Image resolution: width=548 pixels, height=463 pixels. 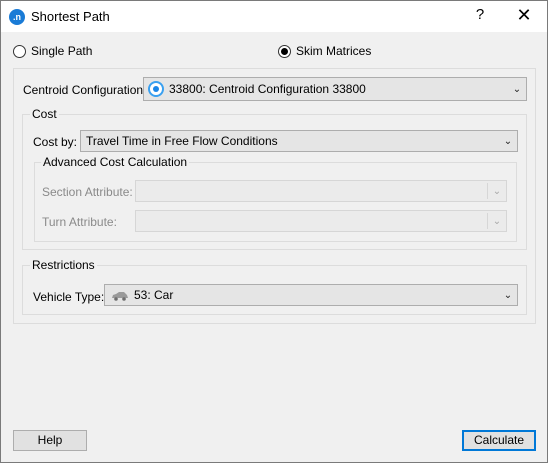 What do you see at coordinates (62, 51) in the screenshot?
I see `single-path-label: Single Path` at bounding box center [62, 51].